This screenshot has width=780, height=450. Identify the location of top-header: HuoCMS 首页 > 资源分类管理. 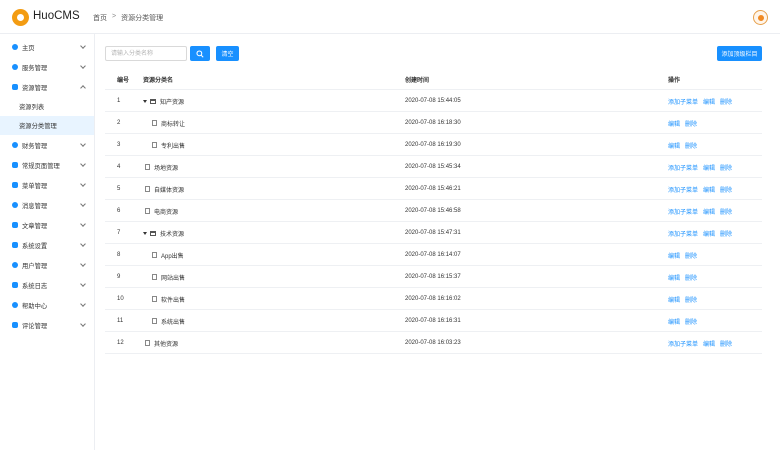
(390, 17).